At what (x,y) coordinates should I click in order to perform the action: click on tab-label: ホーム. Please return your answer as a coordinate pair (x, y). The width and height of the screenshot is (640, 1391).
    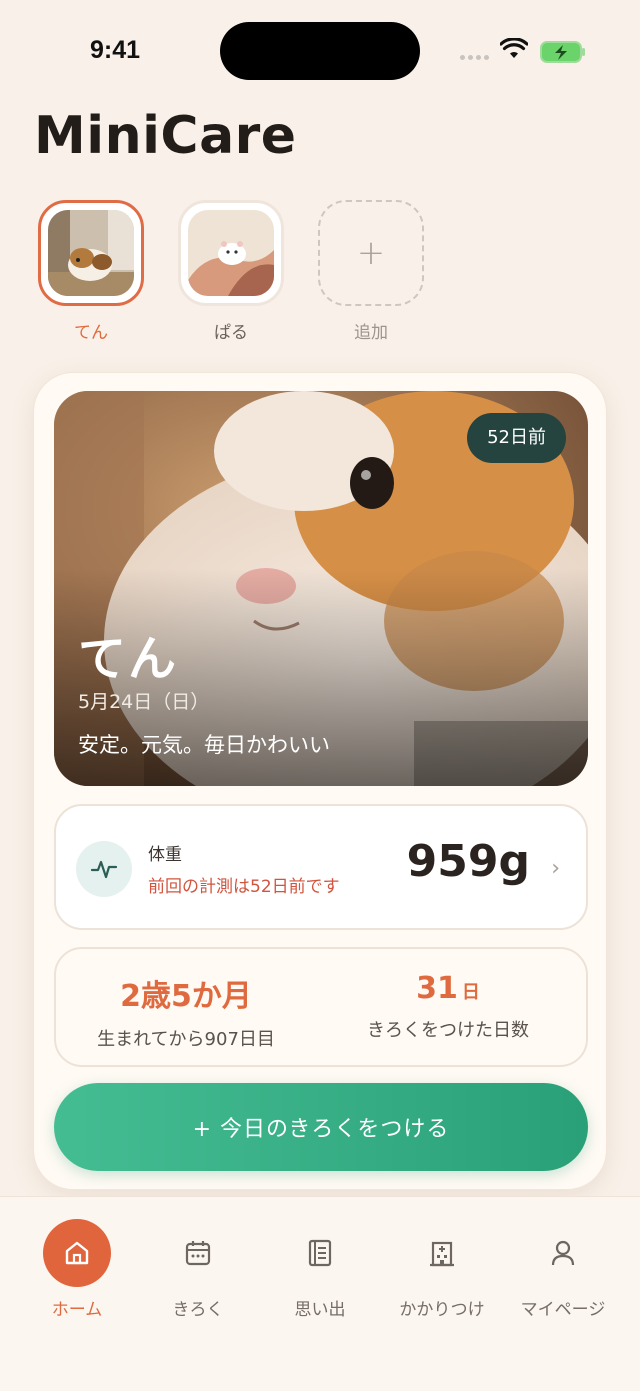
    Looking at the image, I should click on (77, 1310).